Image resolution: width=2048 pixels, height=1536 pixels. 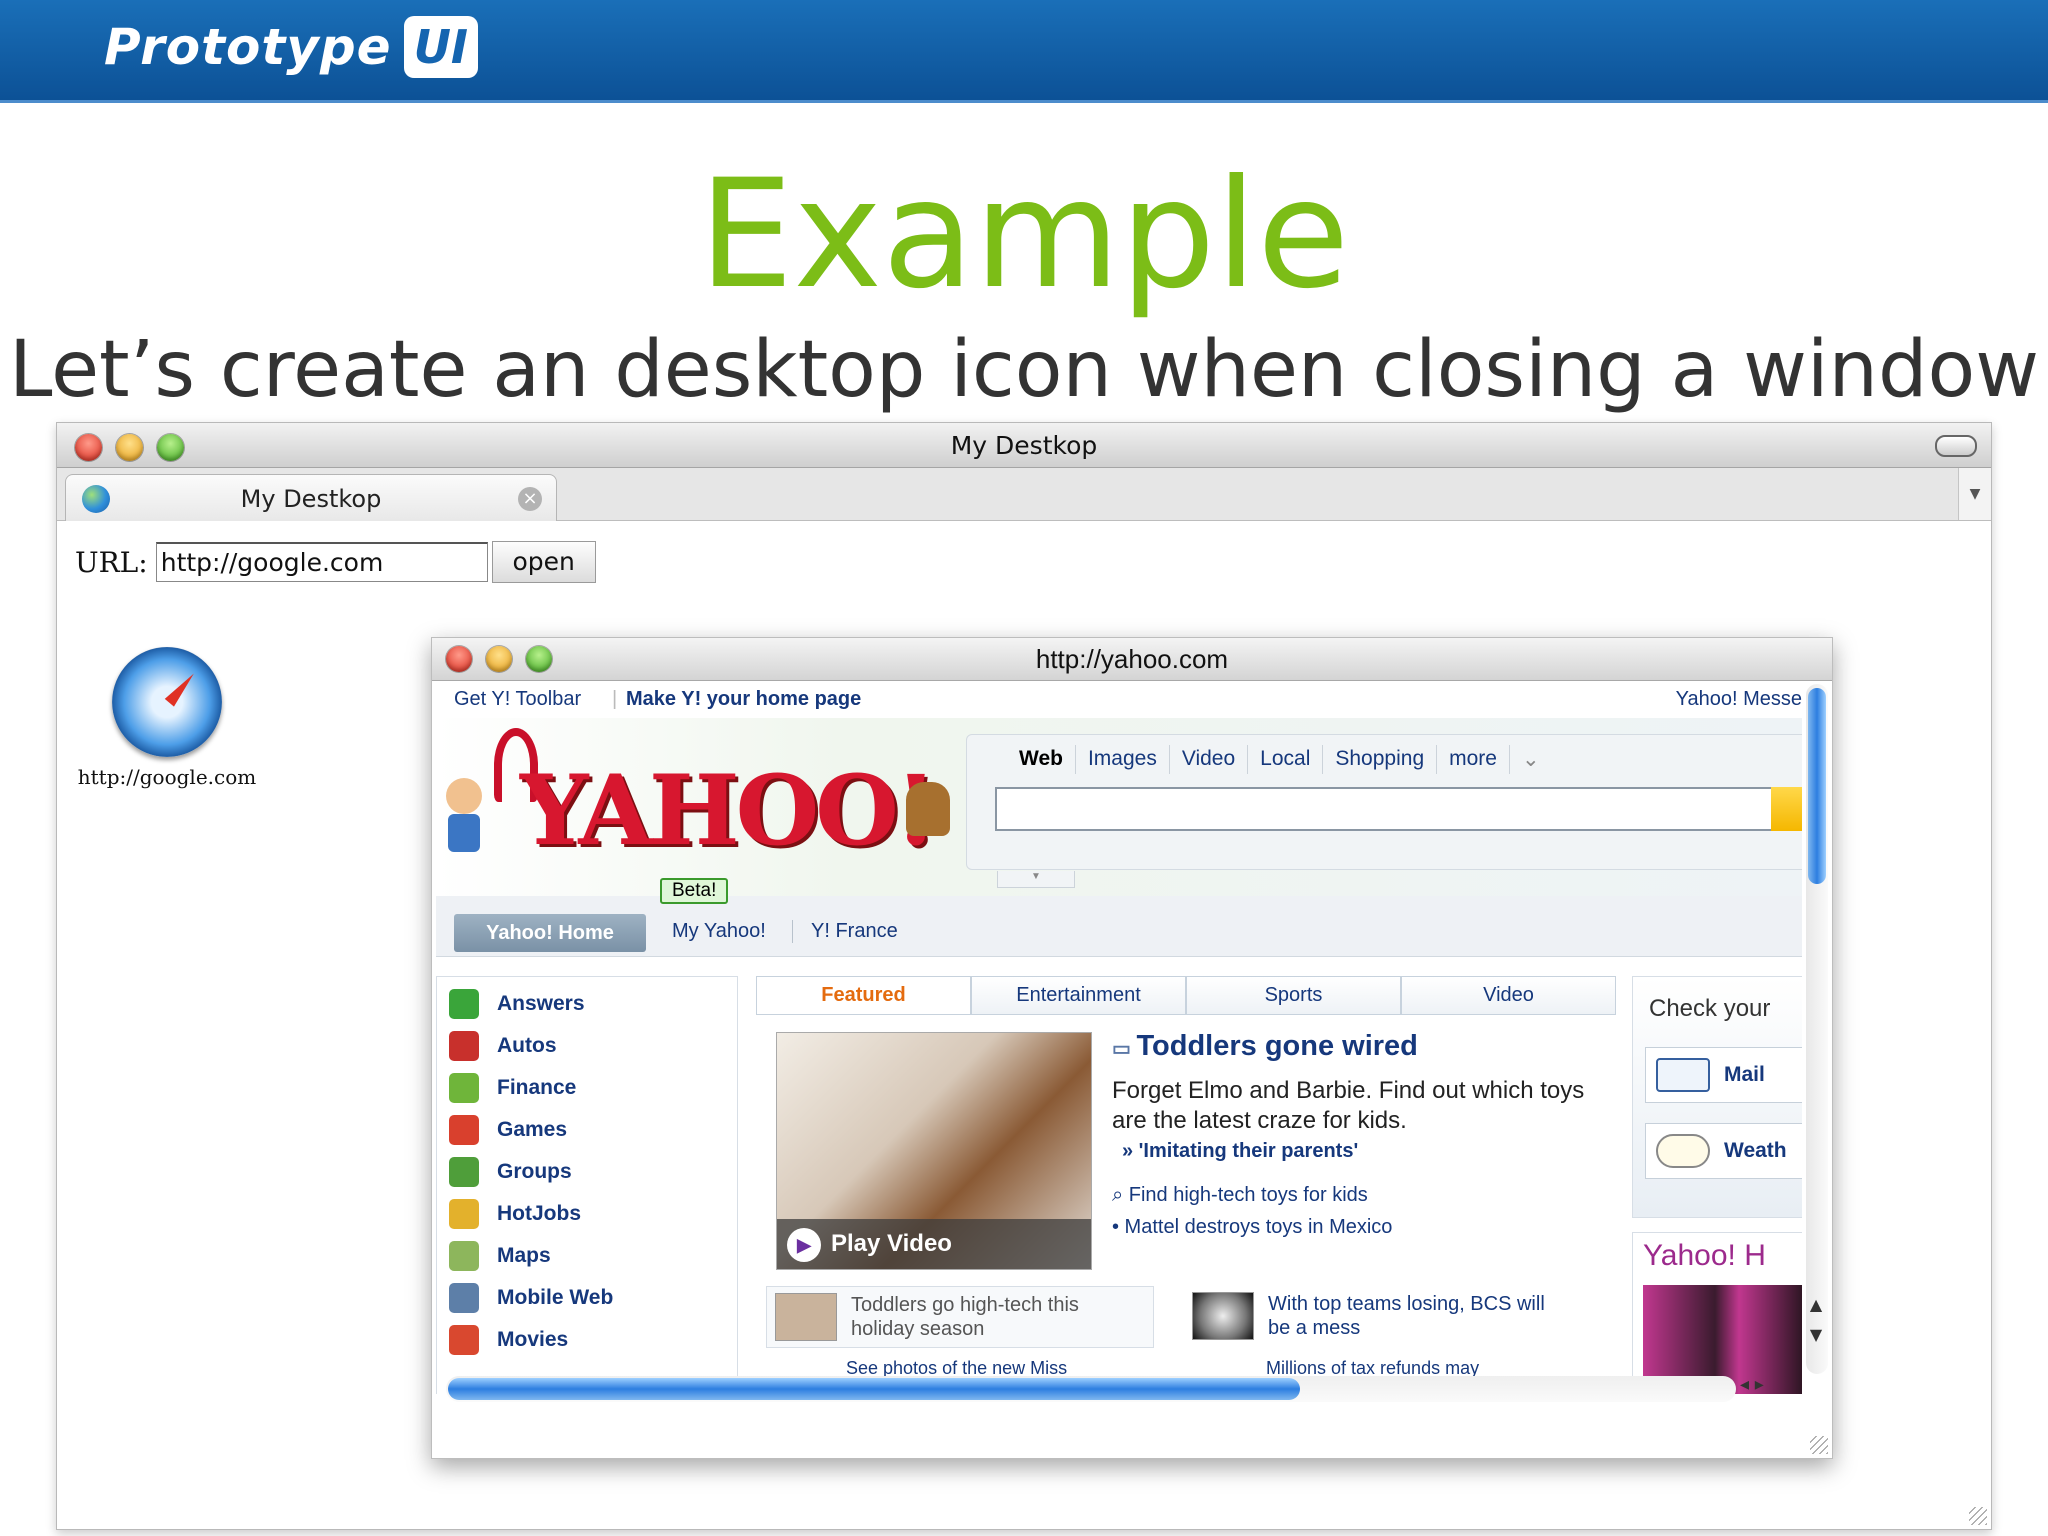 I want to click on horizontal-arrows-icon: ◂ ▸, so click(x=1752, y=1384).